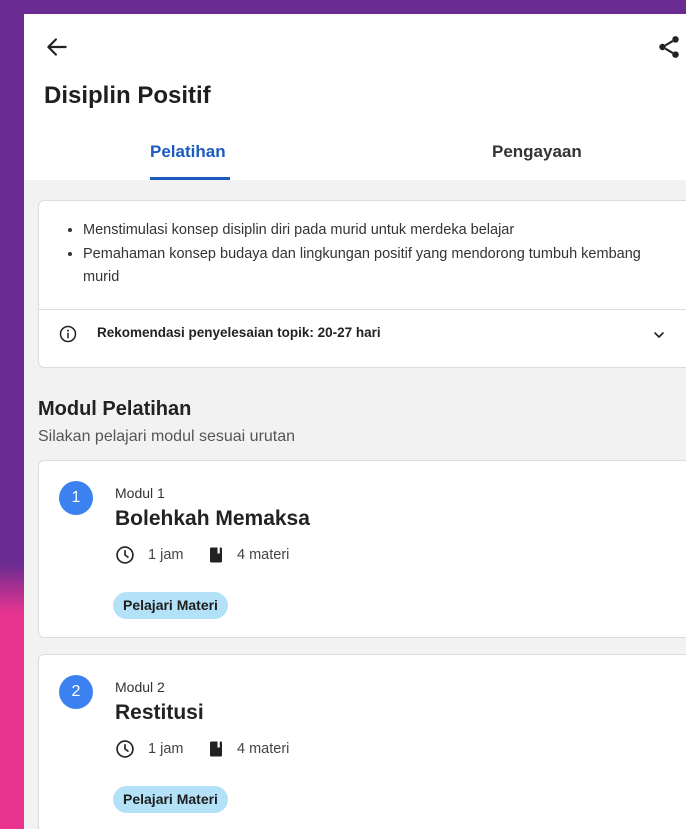 The width and height of the screenshot is (686, 829). I want to click on background-frame-left, so click(12, 414).